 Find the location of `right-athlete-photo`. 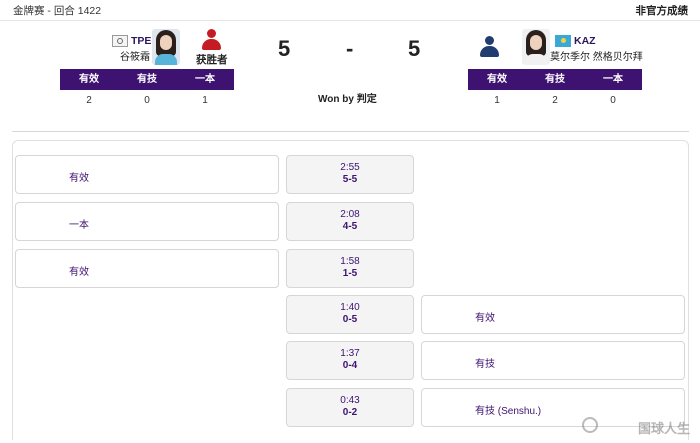

right-athlete-photo is located at coordinates (536, 47).